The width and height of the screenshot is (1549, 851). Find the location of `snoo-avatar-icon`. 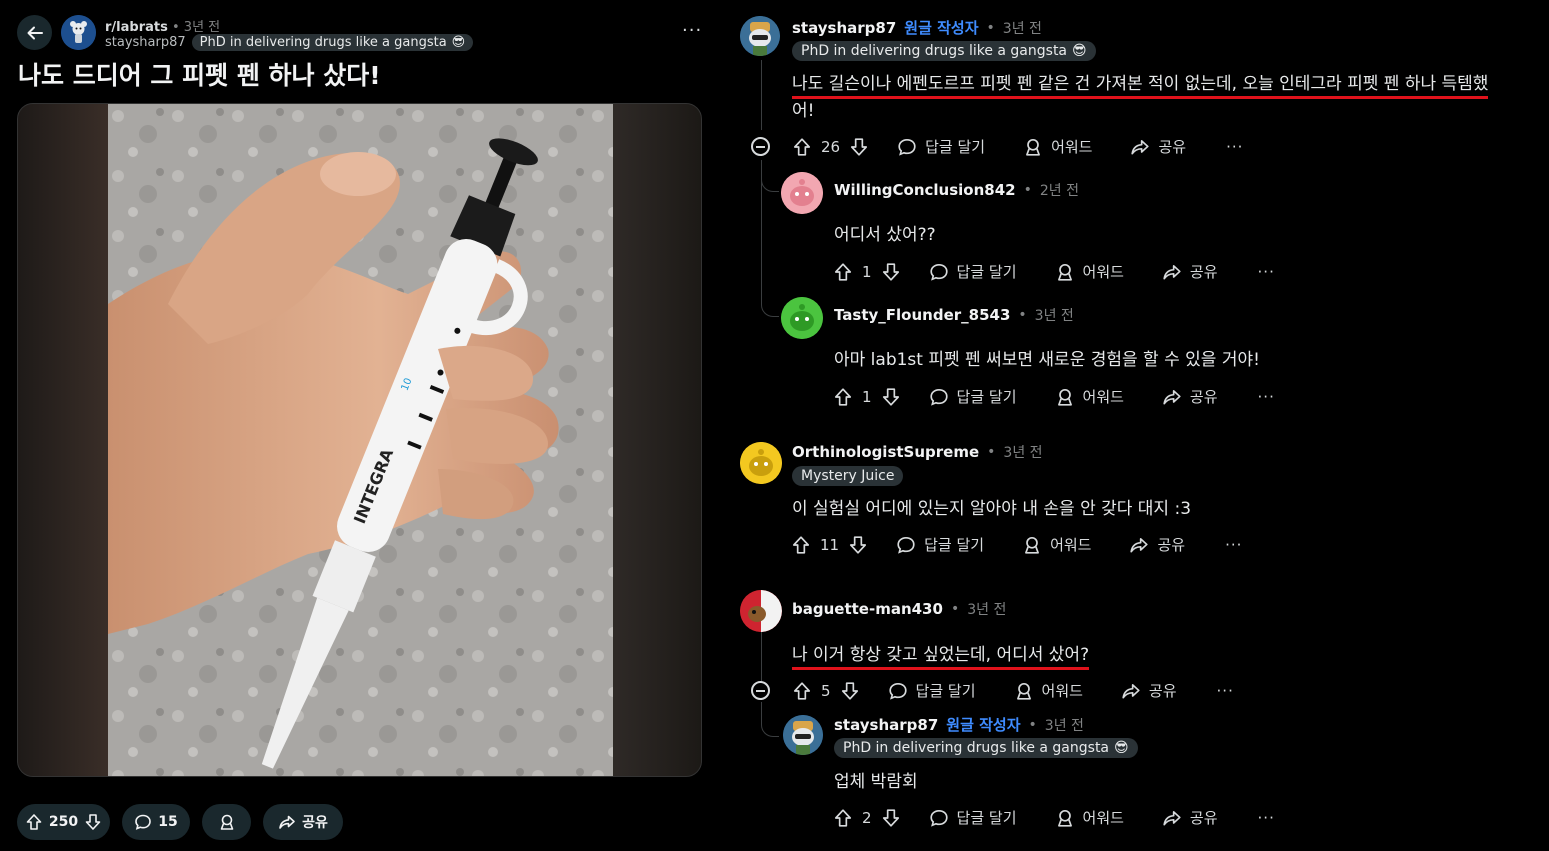

snoo-avatar-icon is located at coordinates (760, 36).